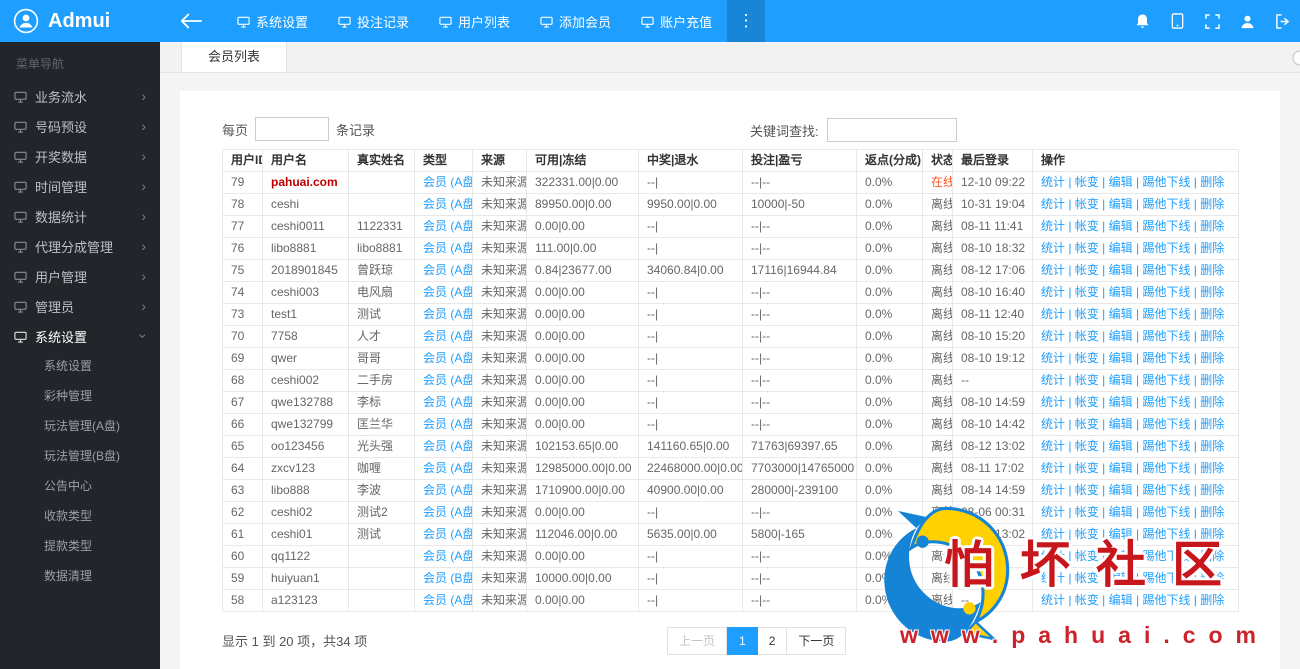 The height and width of the screenshot is (669, 1300). Describe the element at coordinates (80, 156) in the screenshot. I see `sidebar-item: 开奖数据 ›` at that location.